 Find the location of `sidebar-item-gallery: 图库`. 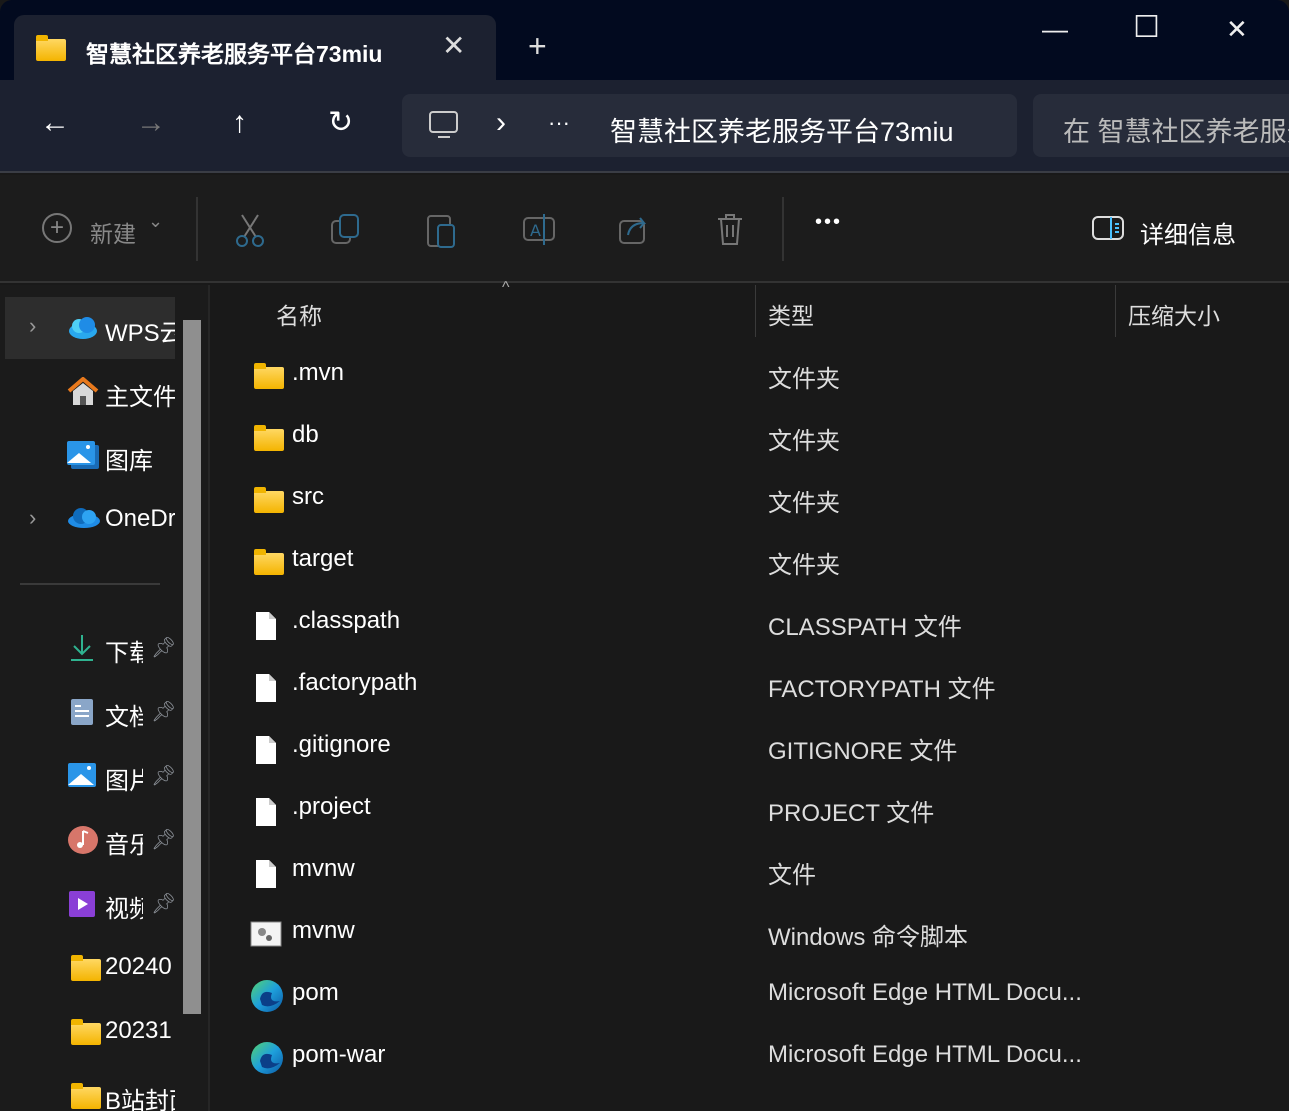

sidebar-item-gallery: 图库 is located at coordinates (90, 456).